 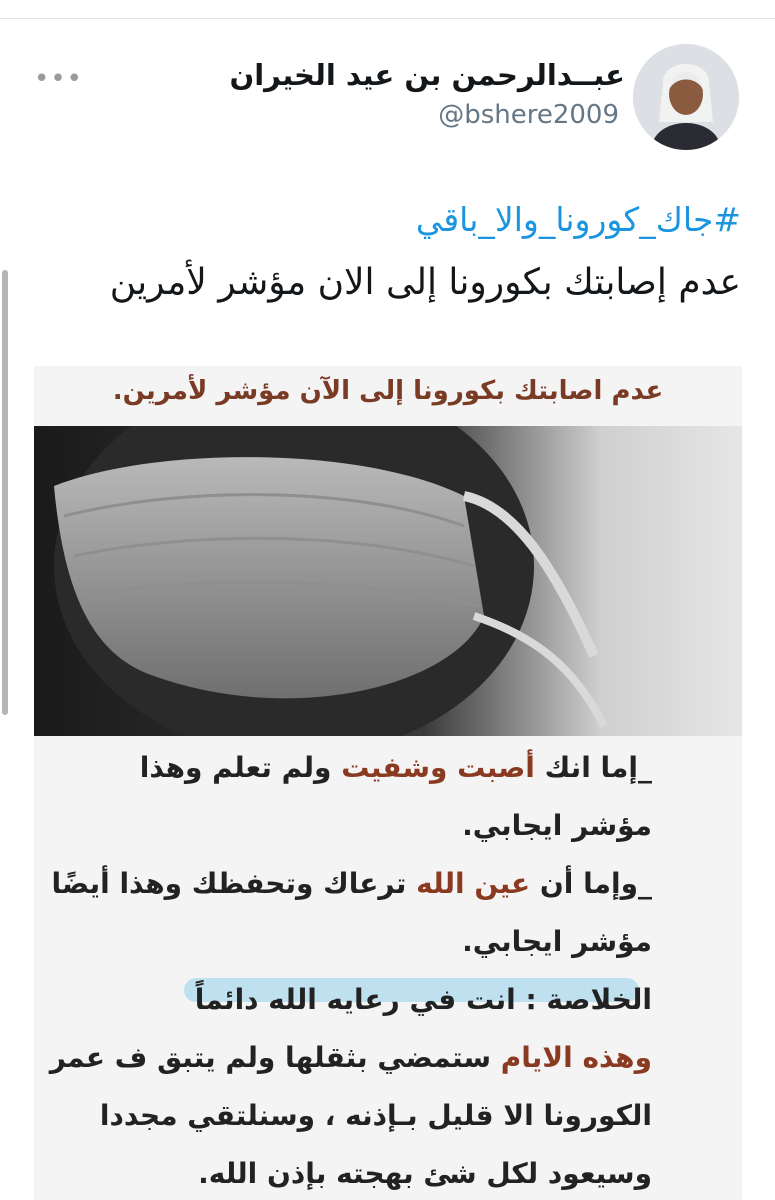 What do you see at coordinates (350, 1057) in the screenshot?
I see `media-line-6: وهذه الايام ستمضي بثقلها ولم يتبق ف عمر` at bounding box center [350, 1057].